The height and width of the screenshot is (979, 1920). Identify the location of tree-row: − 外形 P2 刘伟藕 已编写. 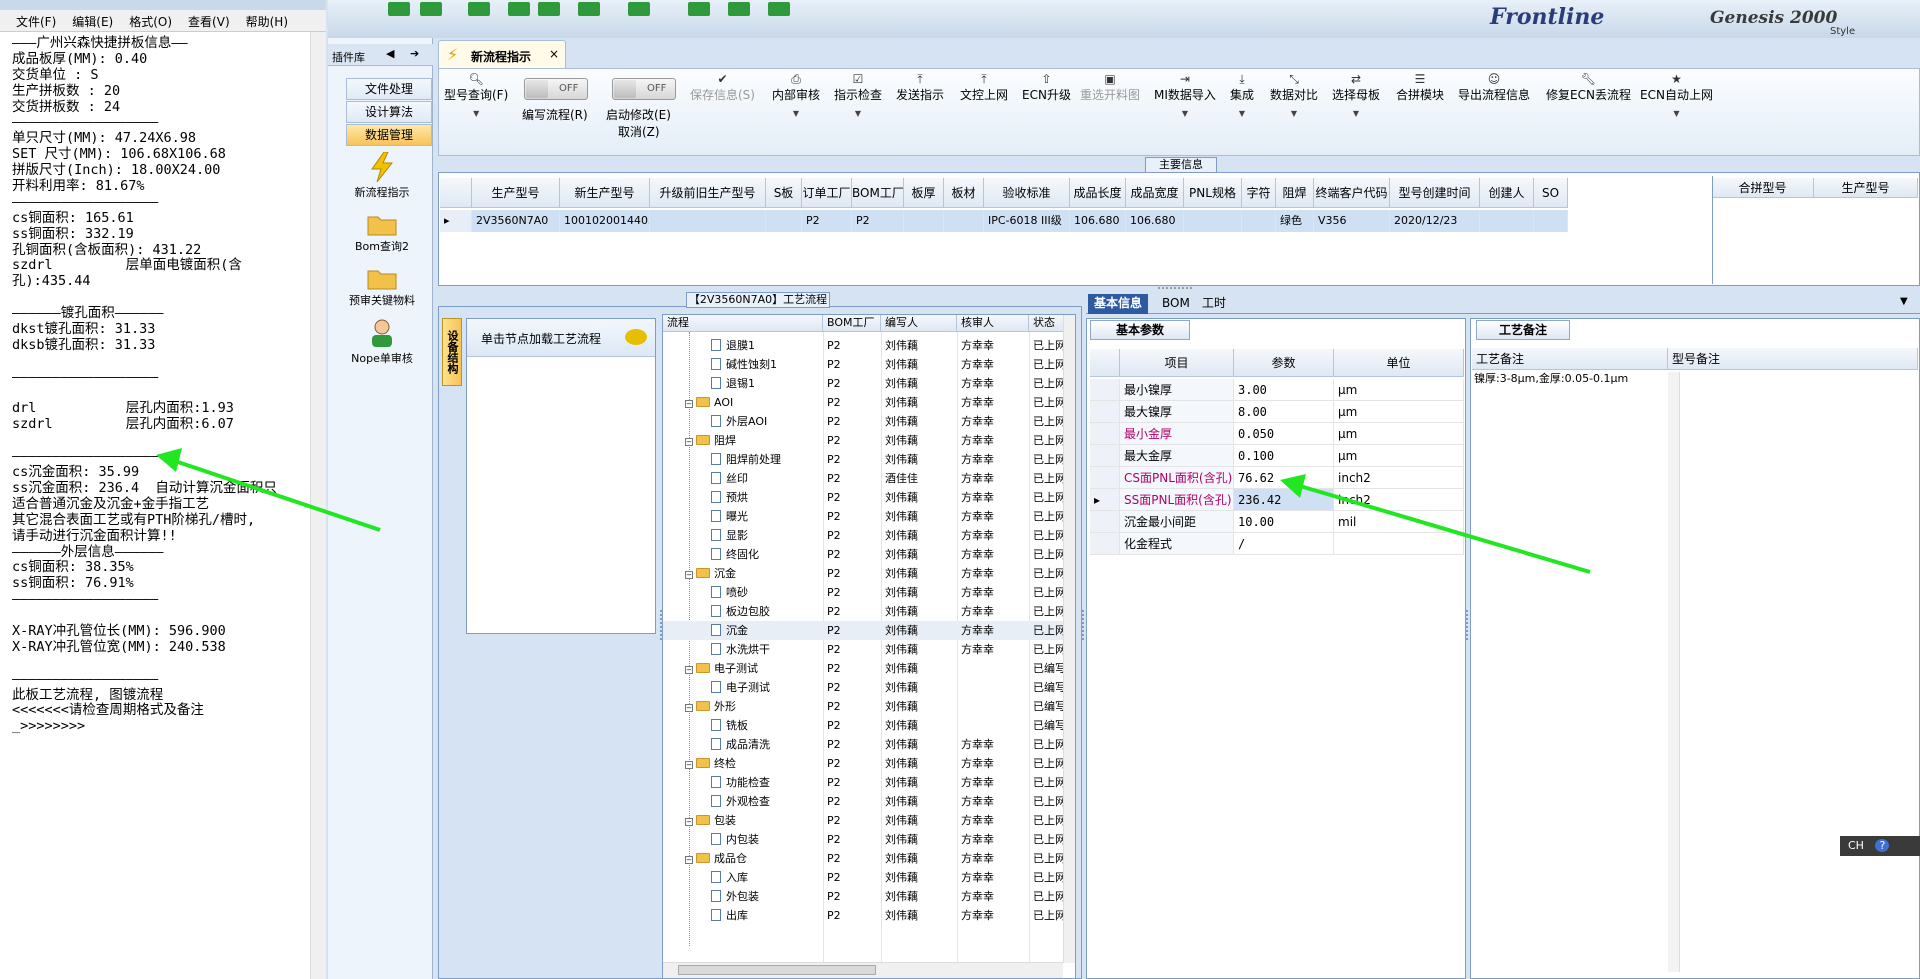
(864, 706).